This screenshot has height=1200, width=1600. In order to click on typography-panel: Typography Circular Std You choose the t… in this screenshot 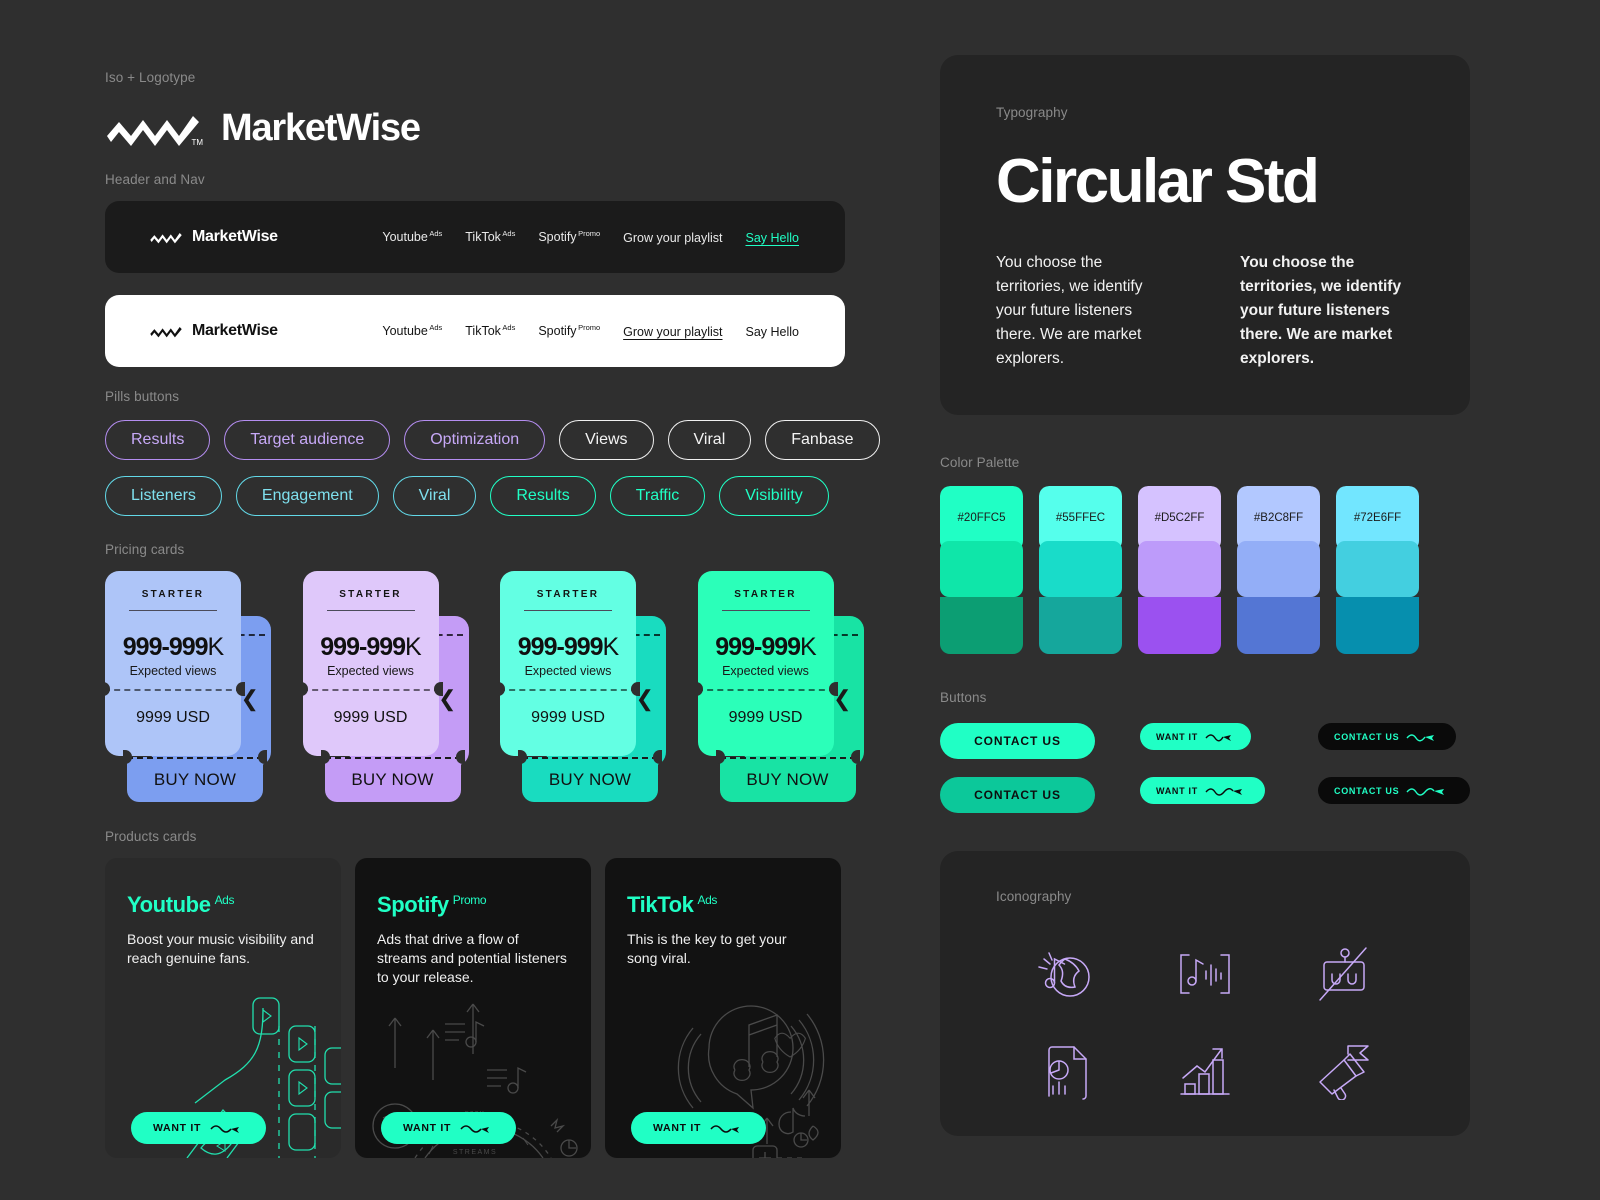, I will do `click(1205, 235)`.